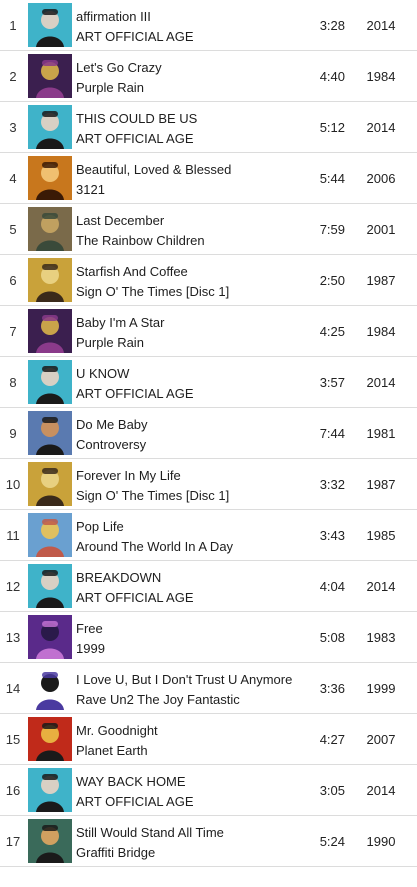 This screenshot has width=417, height=887. Describe the element at coordinates (381, 535) in the screenshot. I see `release-year: 1985` at that location.